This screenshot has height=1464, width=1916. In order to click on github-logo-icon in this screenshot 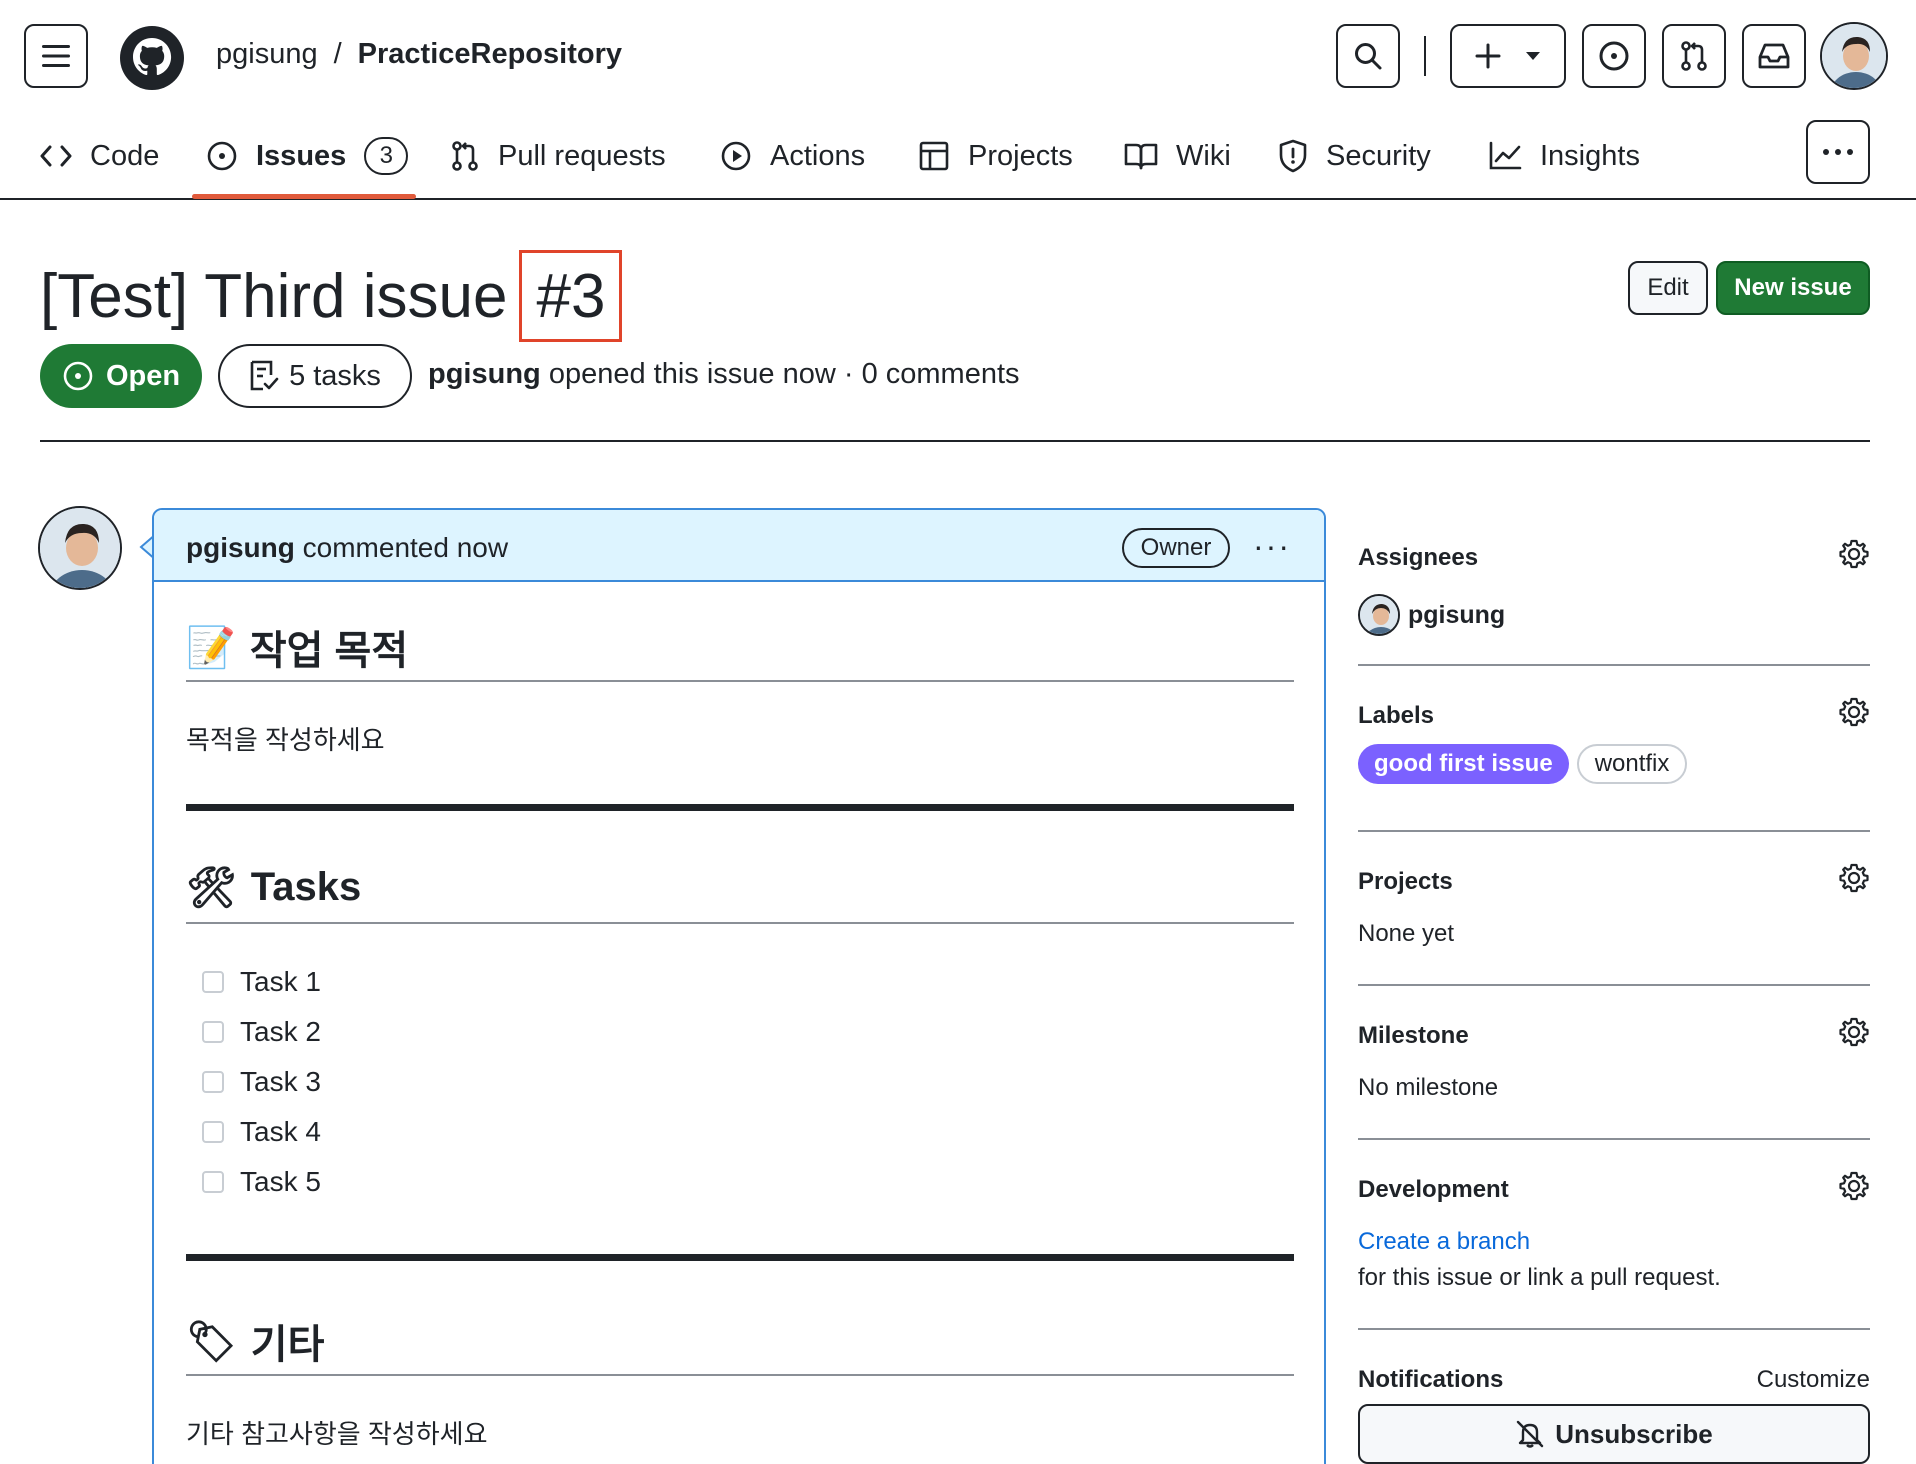, I will do `click(152, 58)`.